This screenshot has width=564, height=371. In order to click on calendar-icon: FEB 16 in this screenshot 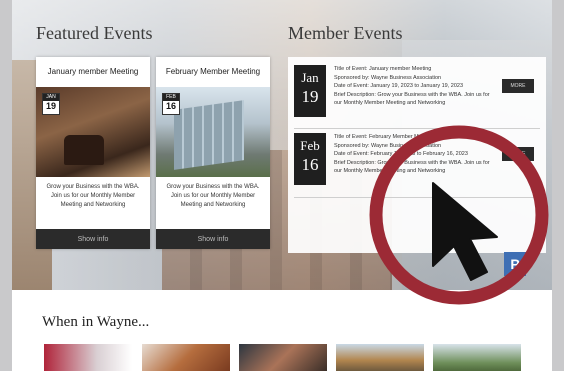, I will do `click(171, 104)`.